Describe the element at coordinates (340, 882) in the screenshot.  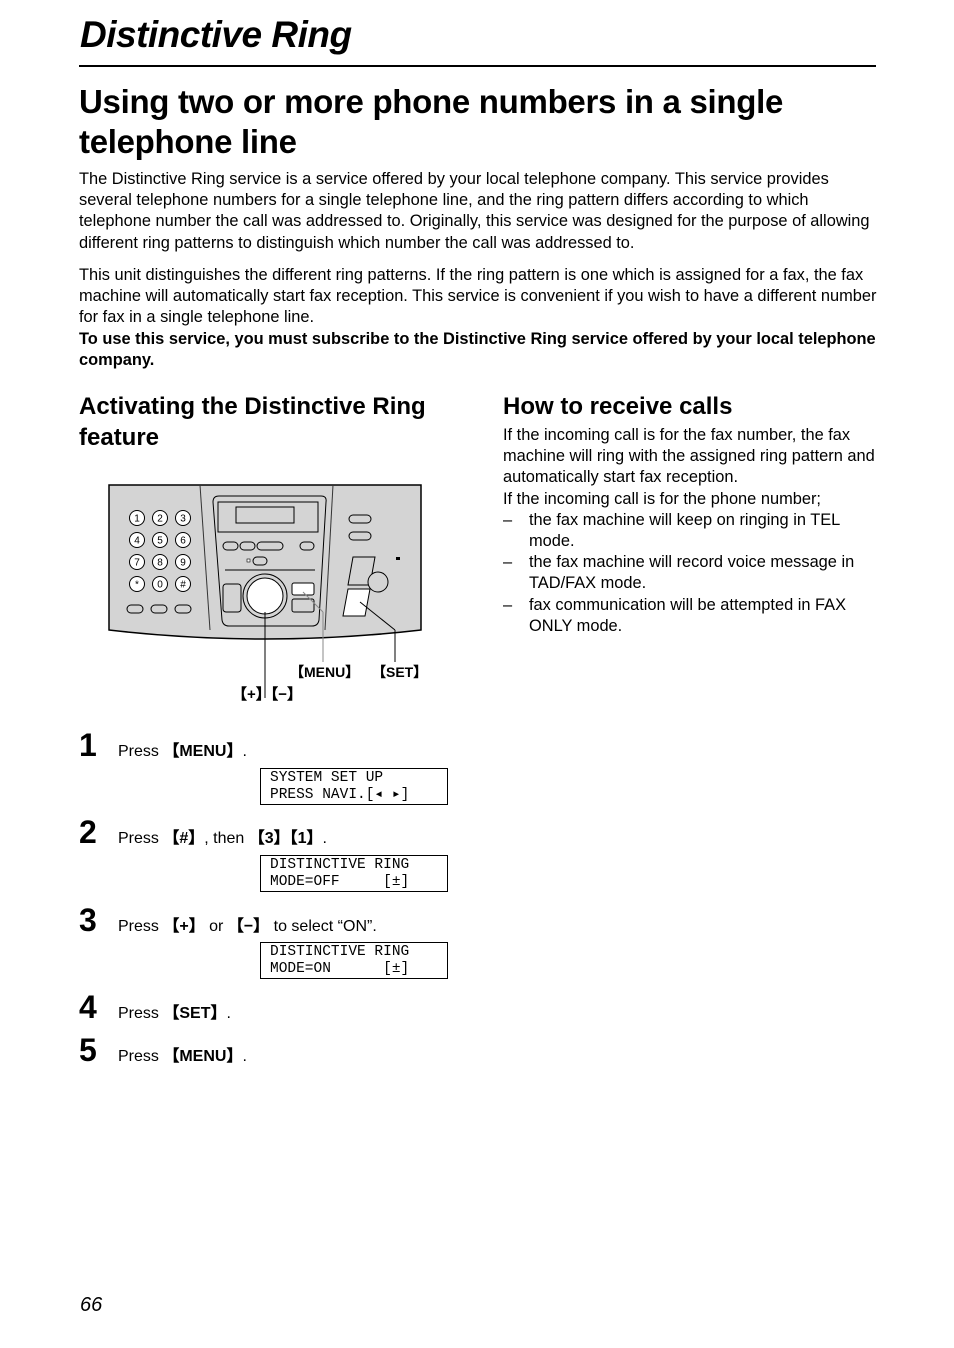
I see `lcd-line: MODE=OFF [±]` at that location.